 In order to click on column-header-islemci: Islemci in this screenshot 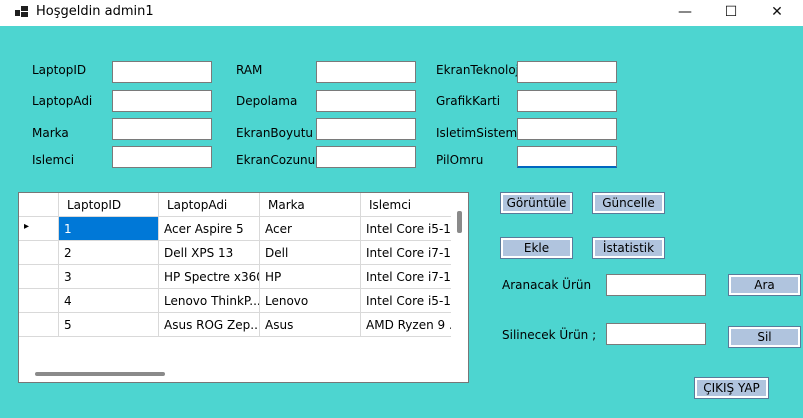, I will do `click(411, 205)`.